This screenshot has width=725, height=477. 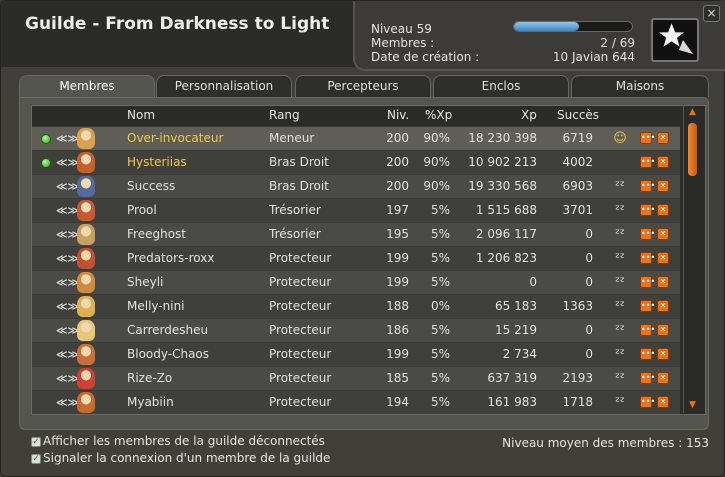 What do you see at coordinates (151, 186) in the screenshot?
I see `member-name: Success` at bounding box center [151, 186].